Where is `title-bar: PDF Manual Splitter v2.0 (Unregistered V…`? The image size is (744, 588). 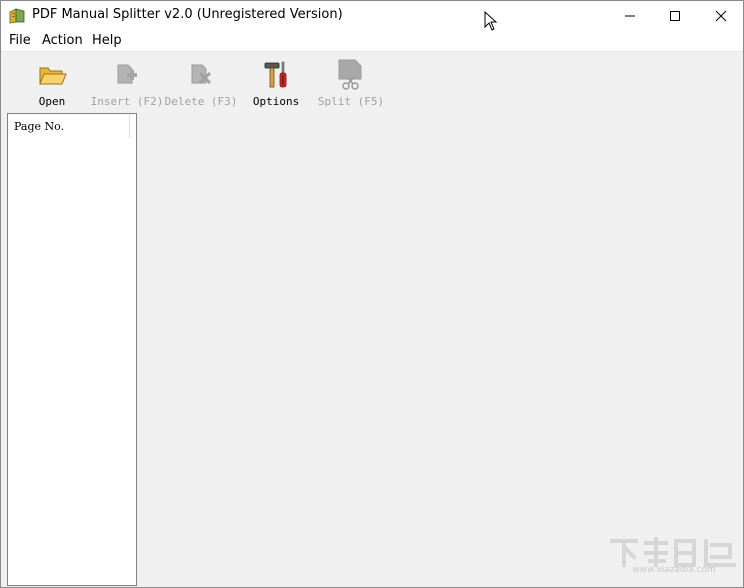 title-bar: PDF Manual Splitter v2.0 (Unregistered V… is located at coordinates (372, 16).